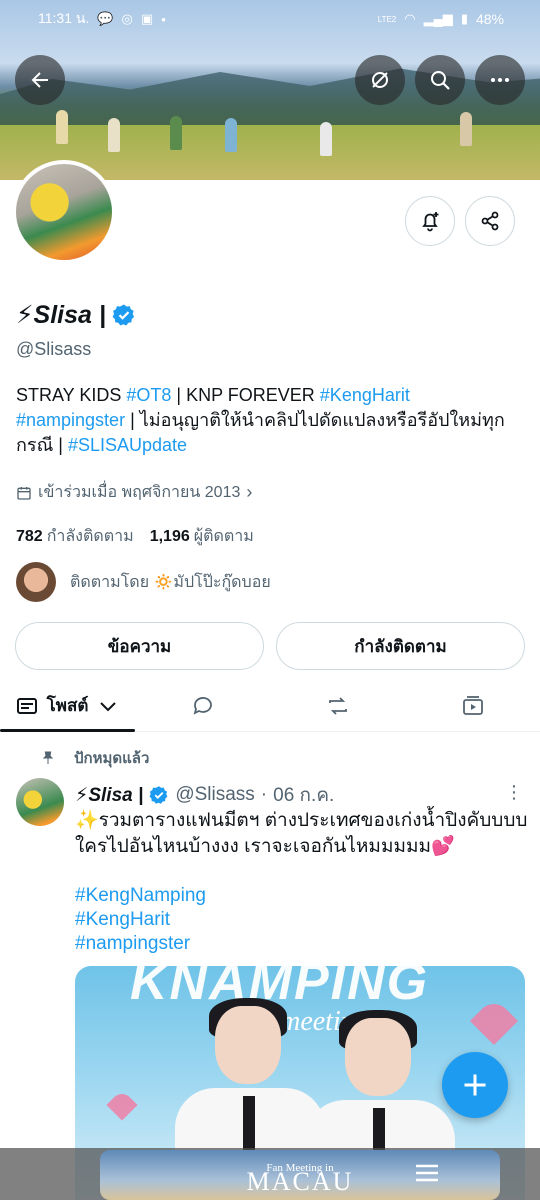 The width and height of the screenshot is (540, 1200). Describe the element at coordinates (139, 492) in the screenshot. I see `joined-text: เข้าร่วมเมื่อ พฤศจิกายน 2013` at that location.